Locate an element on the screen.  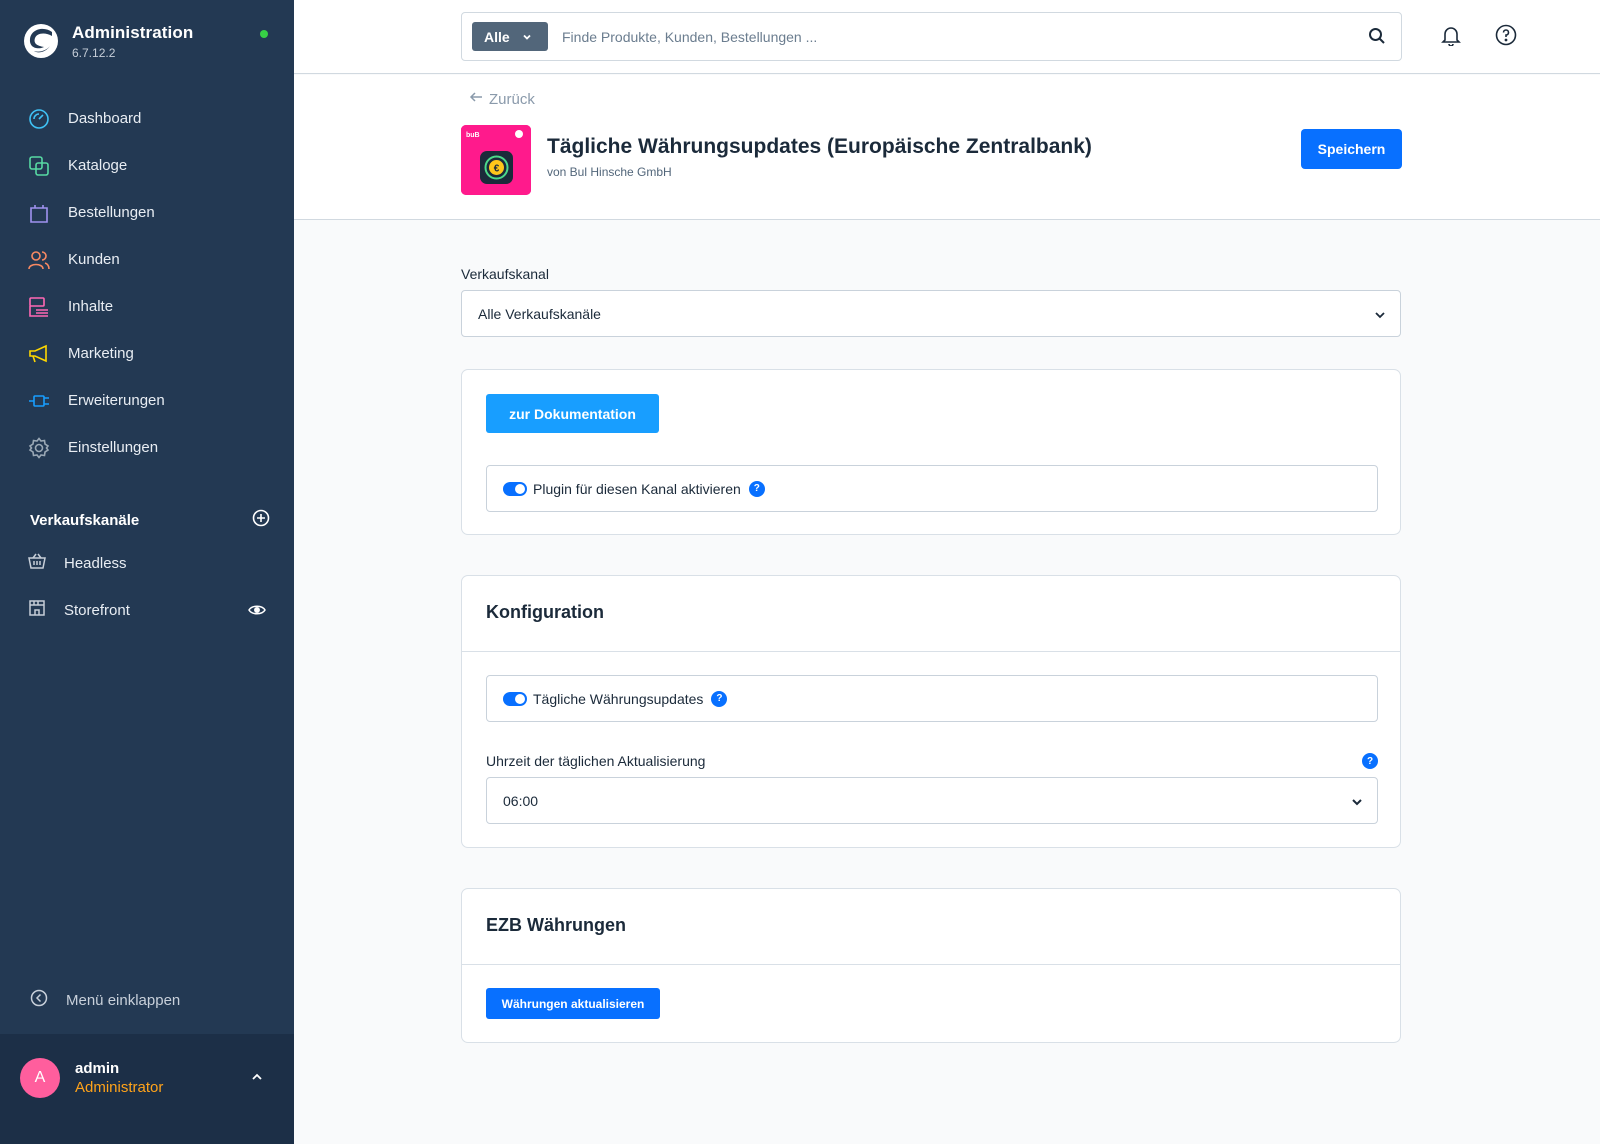
search-type-select: Alle is located at coordinates (510, 36).